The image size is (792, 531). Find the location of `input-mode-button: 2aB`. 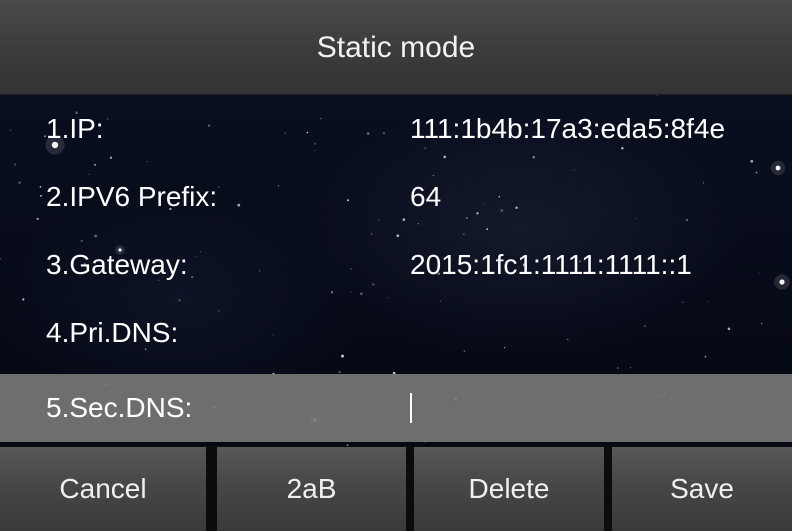

input-mode-button: 2aB is located at coordinates (311, 489).